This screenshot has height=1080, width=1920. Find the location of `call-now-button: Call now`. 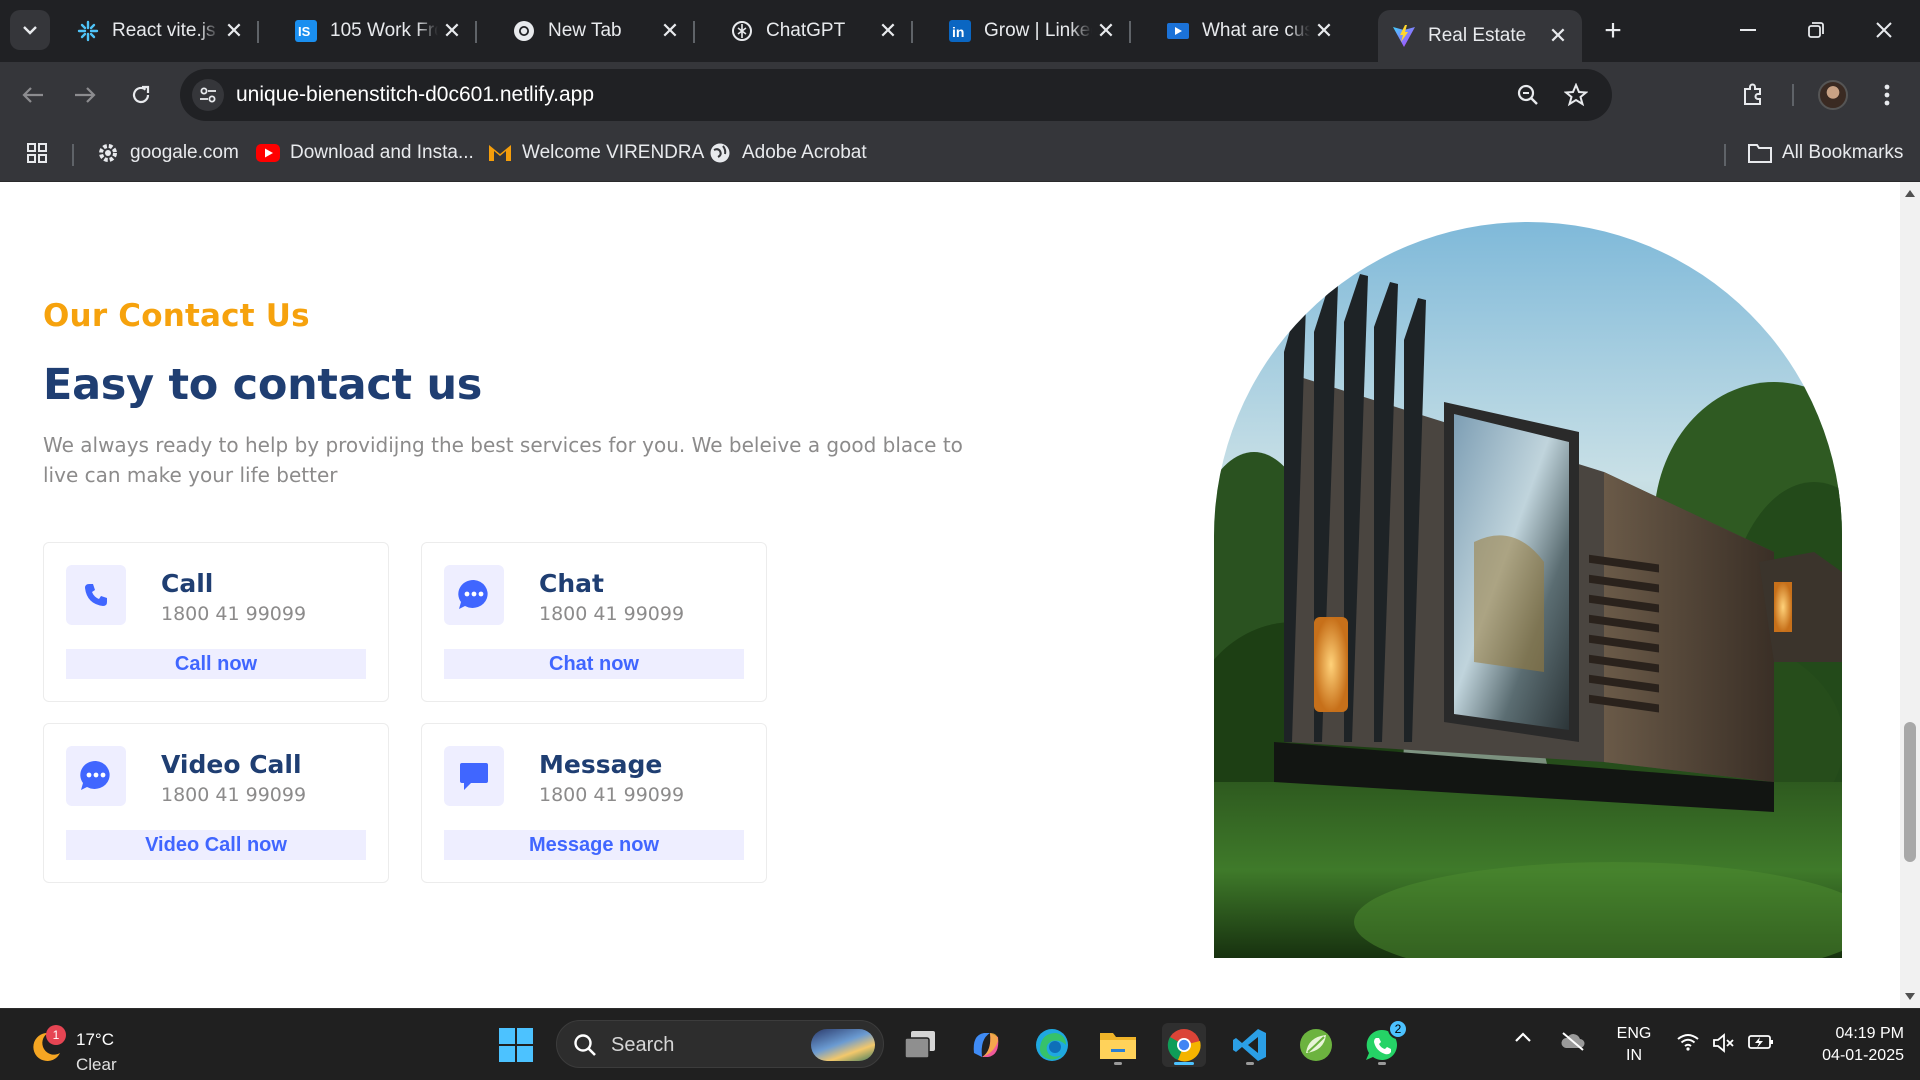

call-now-button: Call now is located at coordinates (216, 664).